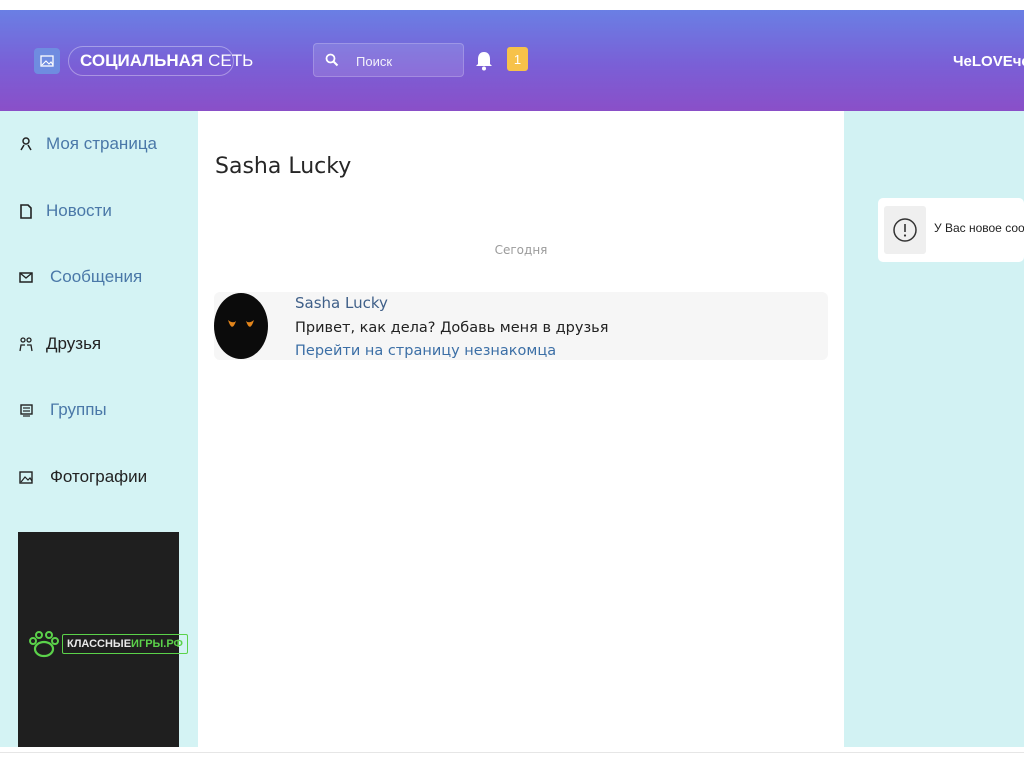 The image size is (1024, 767). I want to click on sidebar-item-label: Моя страница, so click(102, 143).